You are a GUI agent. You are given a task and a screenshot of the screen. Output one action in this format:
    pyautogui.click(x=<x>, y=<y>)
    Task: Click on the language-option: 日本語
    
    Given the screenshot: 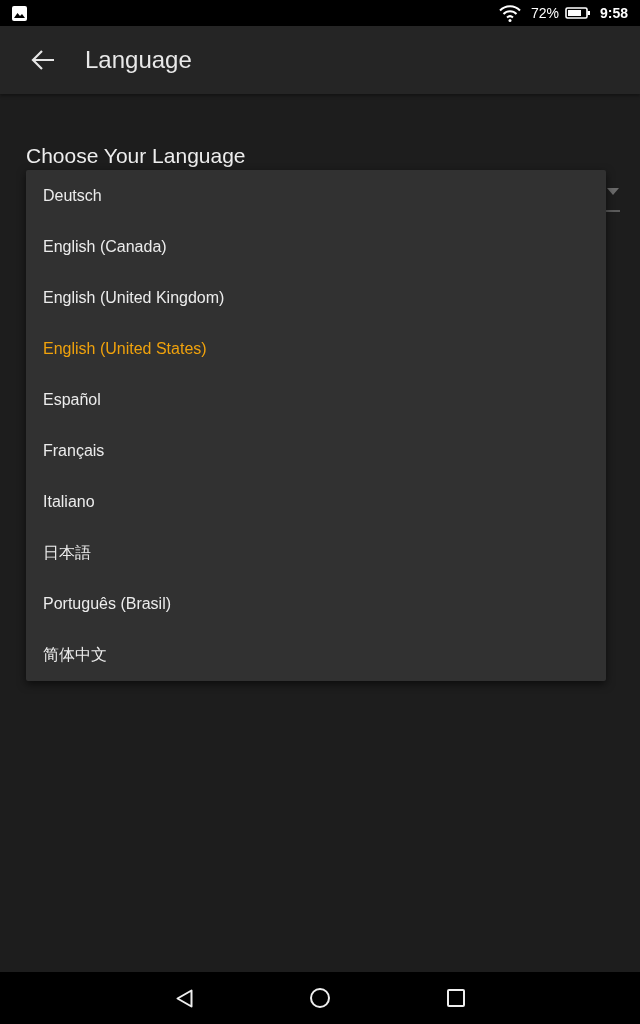 What is the action you would take?
    pyautogui.click(x=316, y=553)
    